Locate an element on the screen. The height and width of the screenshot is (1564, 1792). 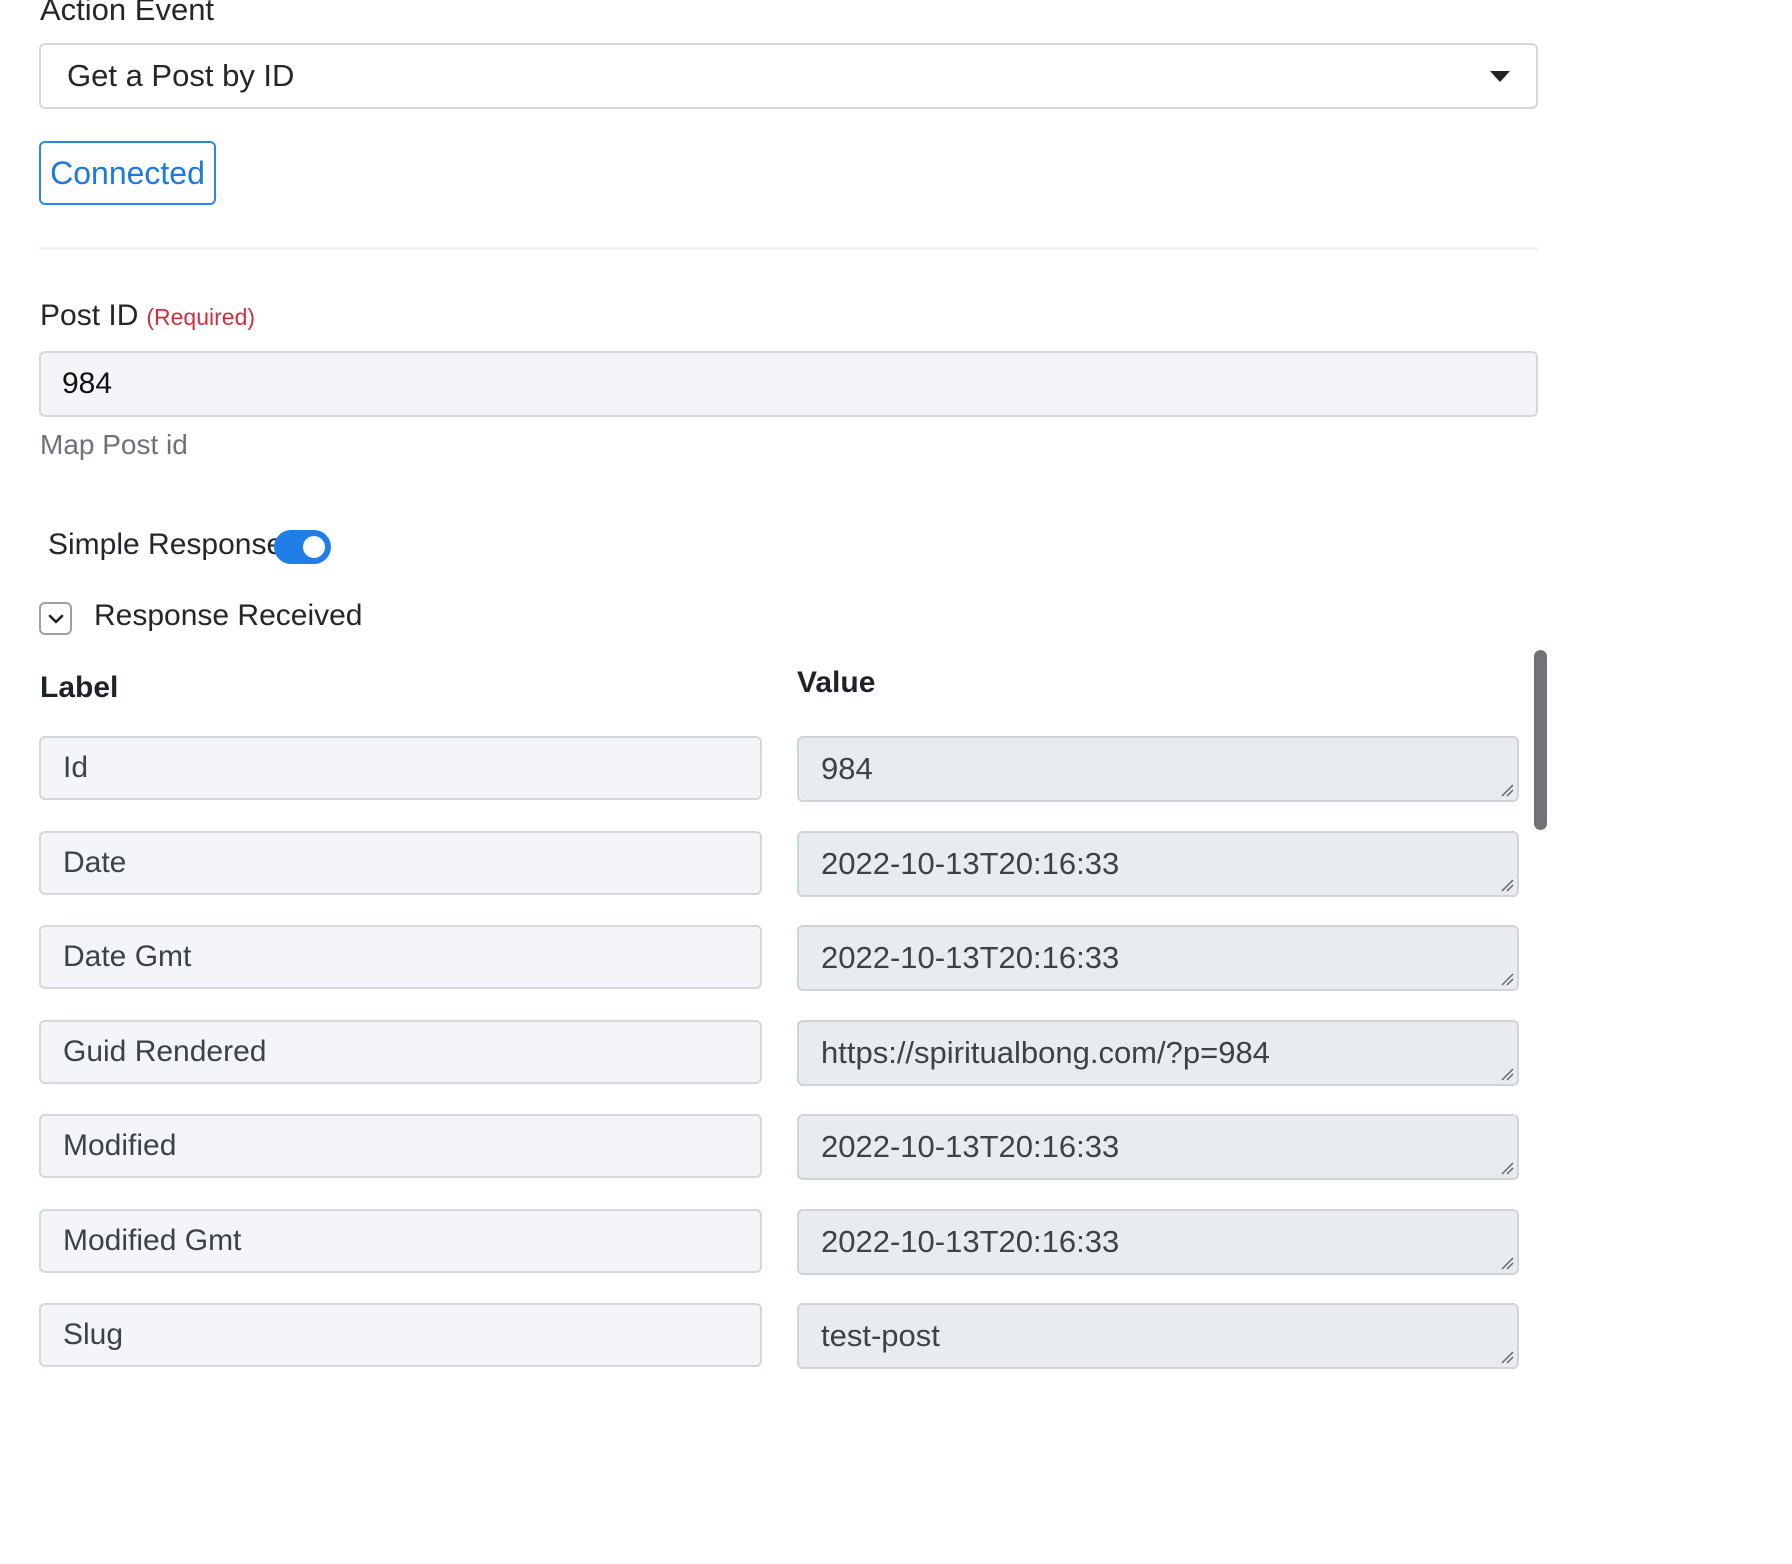
response-row-label: Modified is located at coordinates (400, 1146).